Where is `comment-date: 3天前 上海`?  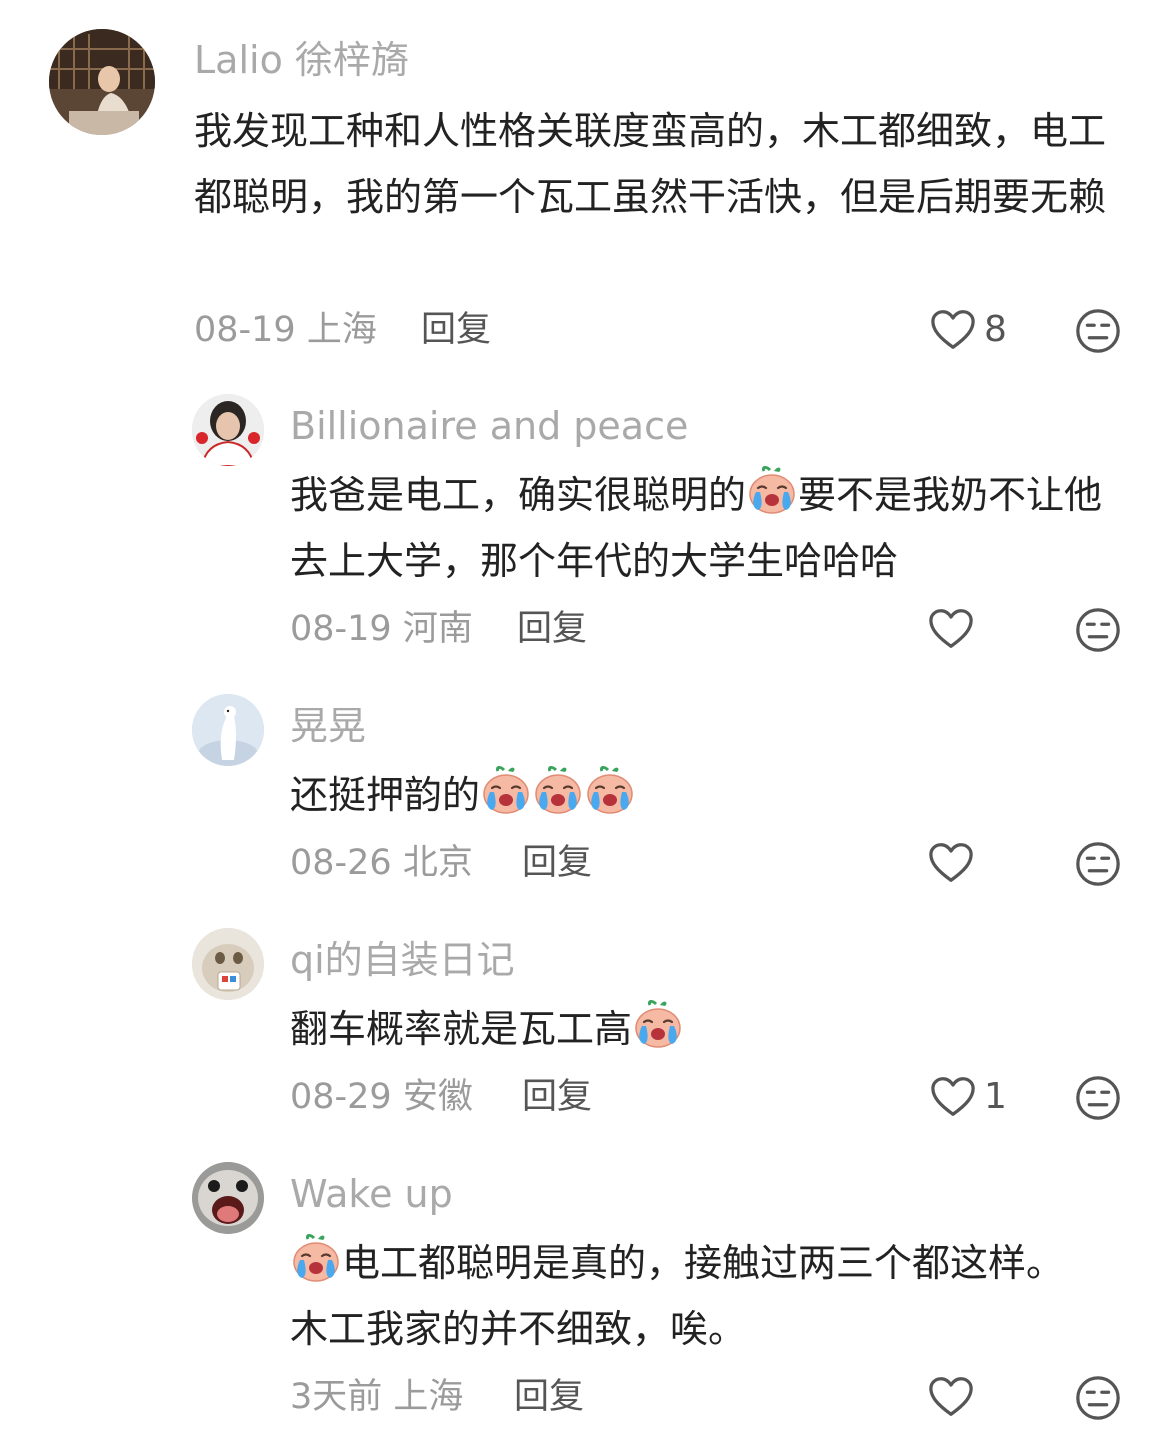
comment-date: 3天前 上海 is located at coordinates (376, 1397).